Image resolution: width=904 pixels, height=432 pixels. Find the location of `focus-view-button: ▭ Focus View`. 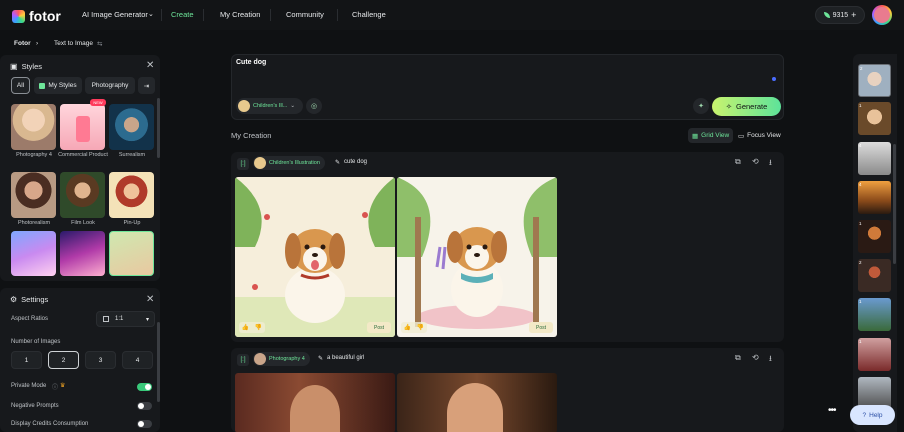

focus-view-button: ▭ Focus View is located at coordinates (759, 135).